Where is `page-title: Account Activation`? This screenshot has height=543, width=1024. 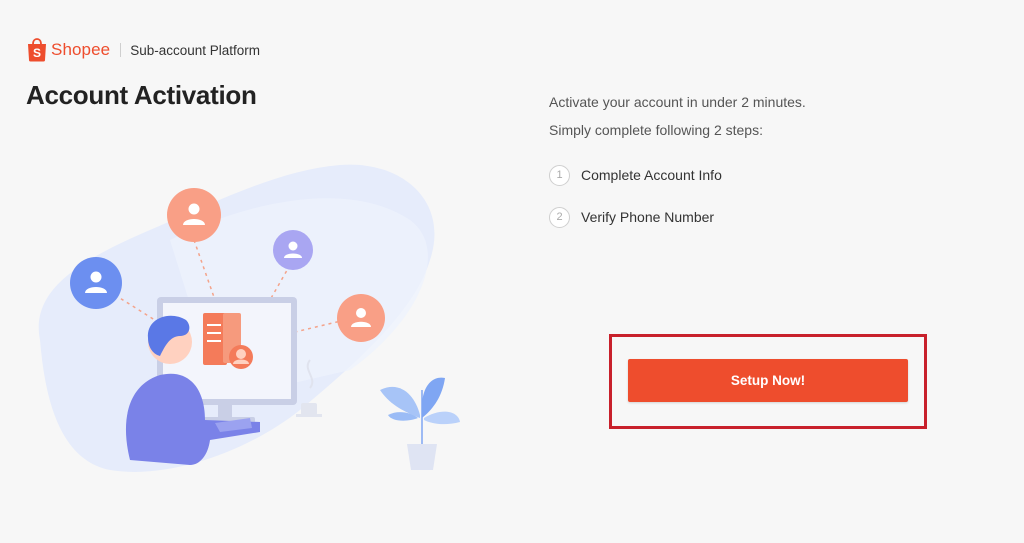
page-title: Account Activation is located at coordinates (141, 95).